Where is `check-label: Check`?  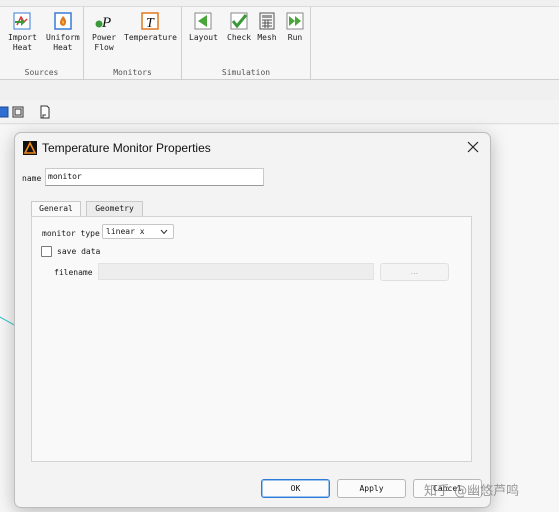
check-label: Check is located at coordinates (239, 37).